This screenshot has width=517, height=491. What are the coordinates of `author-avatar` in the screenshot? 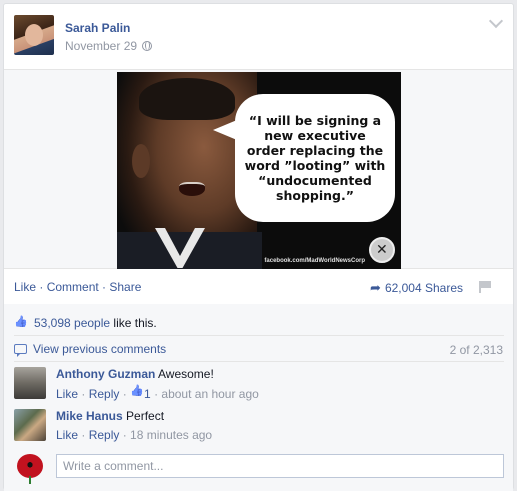 It's located at (34, 35).